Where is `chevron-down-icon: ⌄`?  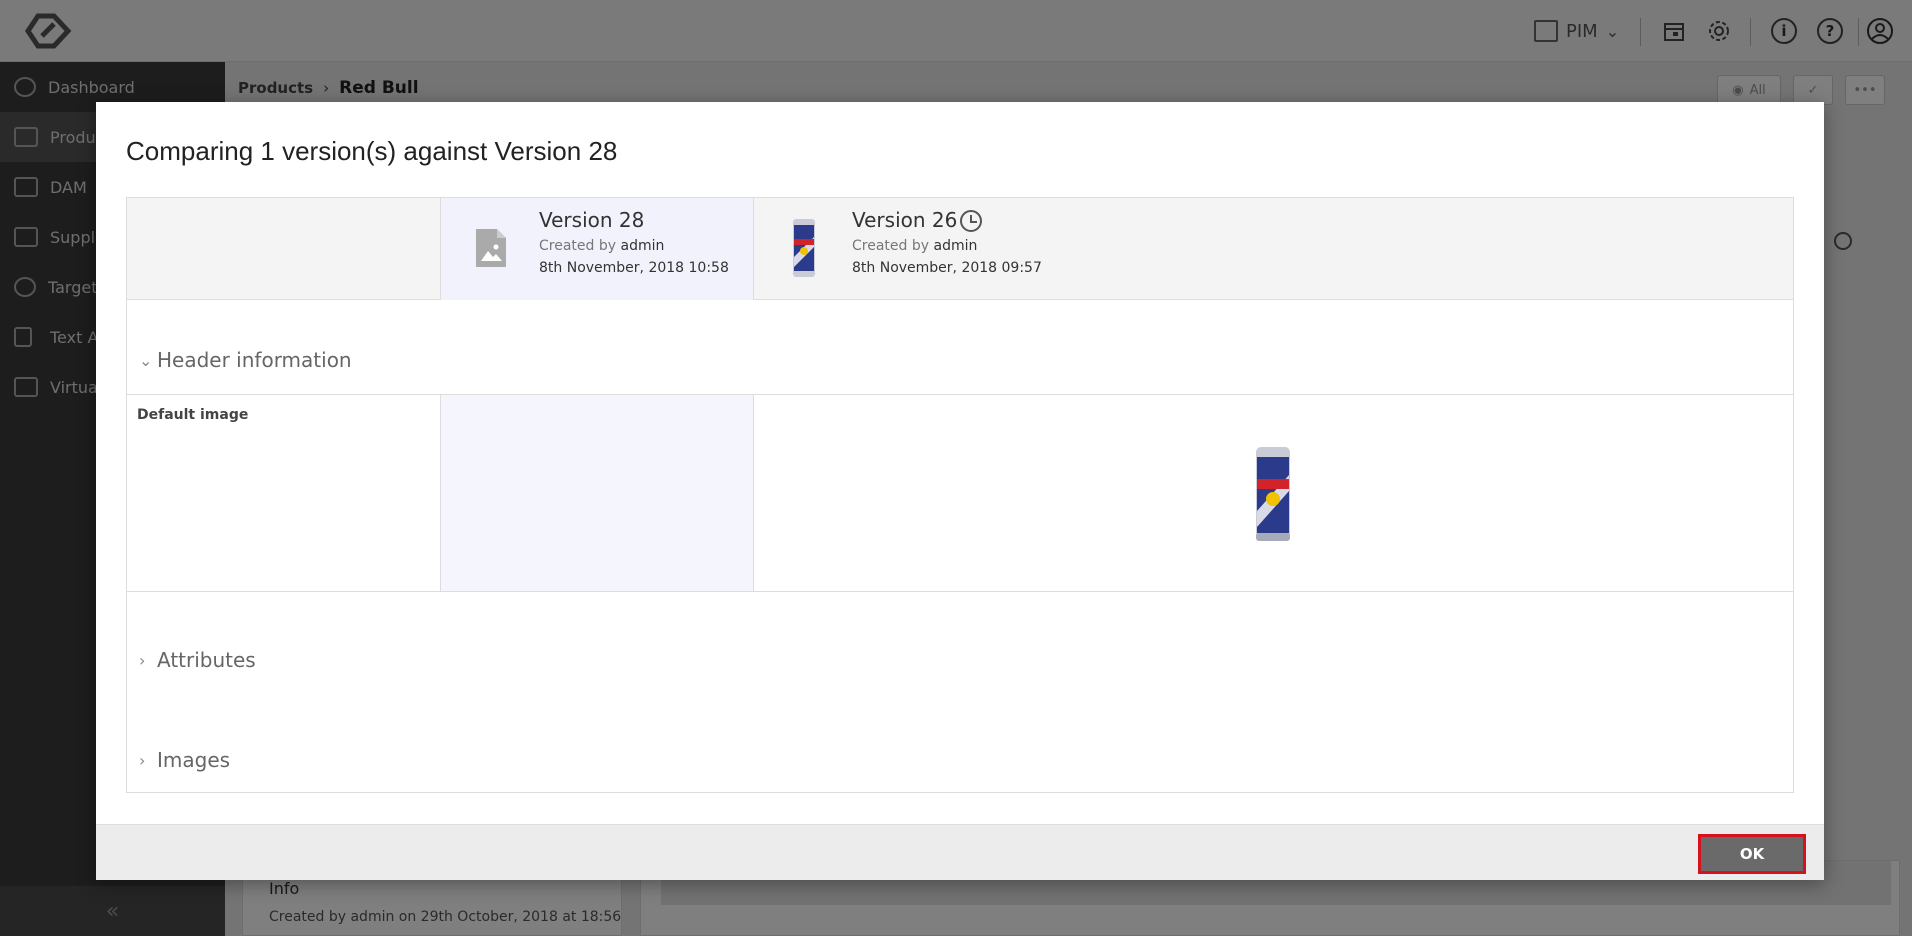 chevron-down-icon: ⌄ is located at coordinates (146, 360).